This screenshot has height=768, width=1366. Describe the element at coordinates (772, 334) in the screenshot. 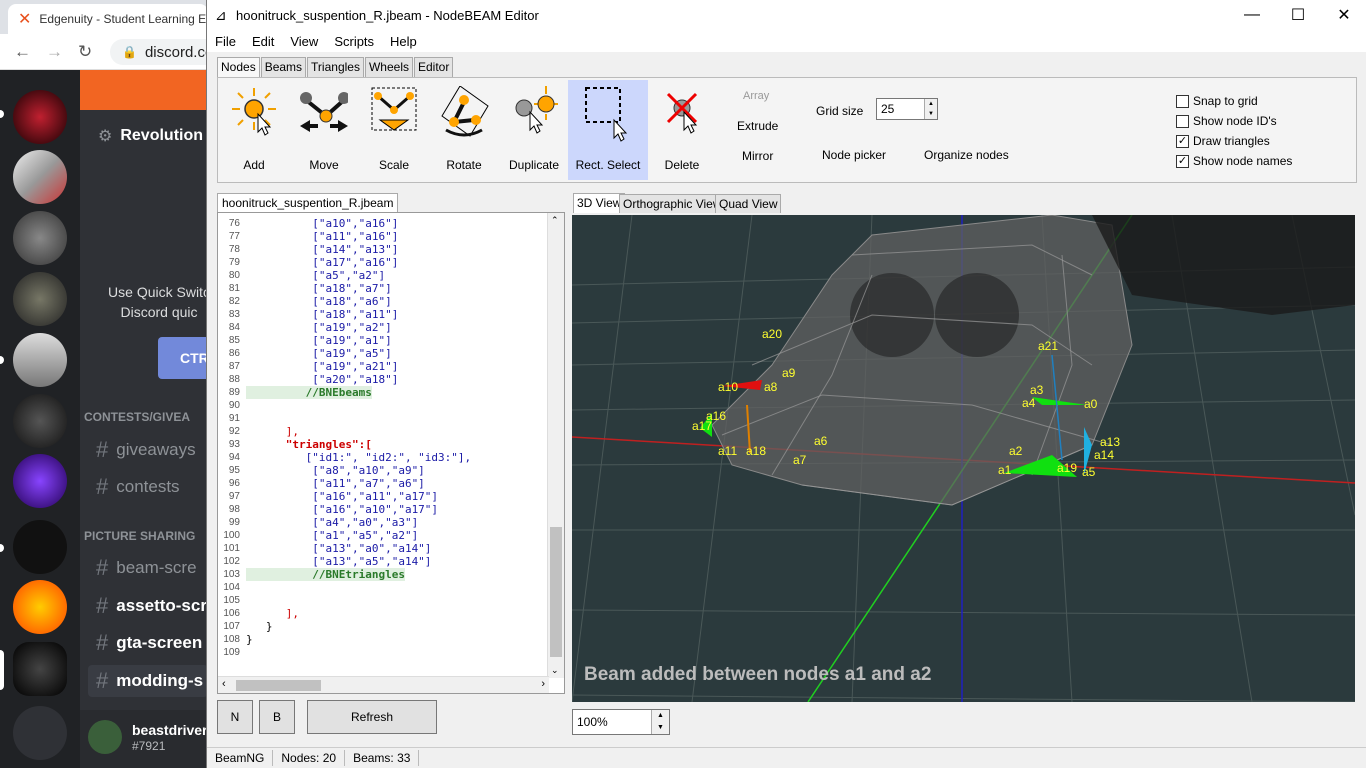

I see `node-label: a20` at that location.